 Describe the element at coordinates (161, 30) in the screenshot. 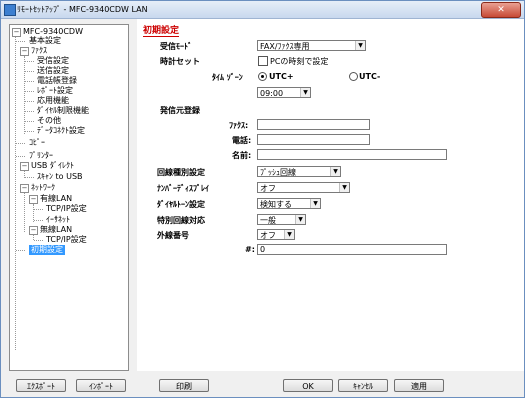

I see `section-title: 初期設定` at that location.